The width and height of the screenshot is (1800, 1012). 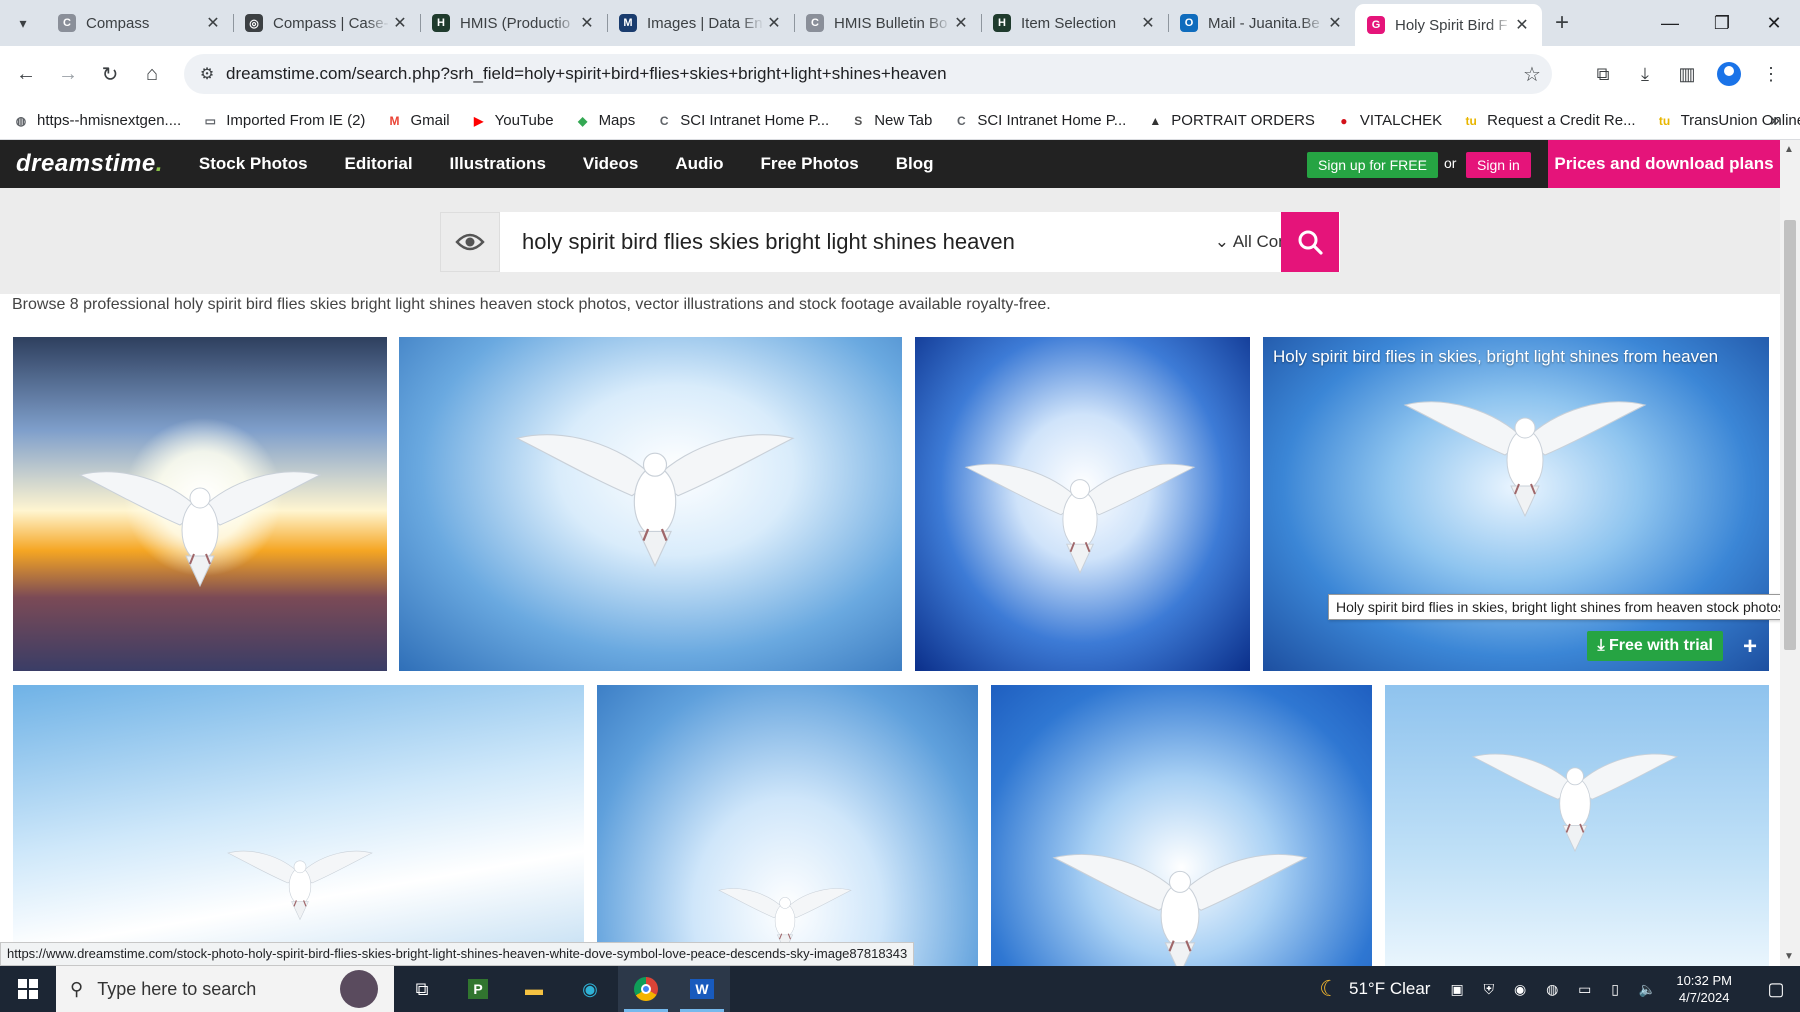 I want to click on file-explorer-button: ▬, so click(x=534, y=989).